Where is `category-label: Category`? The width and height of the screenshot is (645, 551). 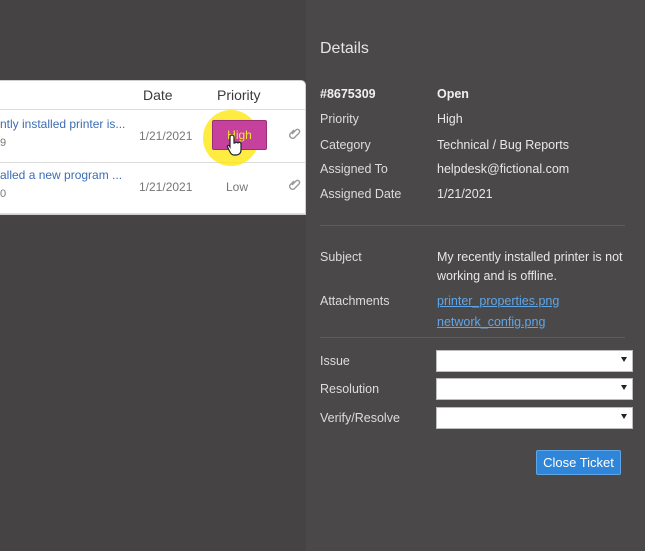 category-label: Category is located at coordinates (345, 145).